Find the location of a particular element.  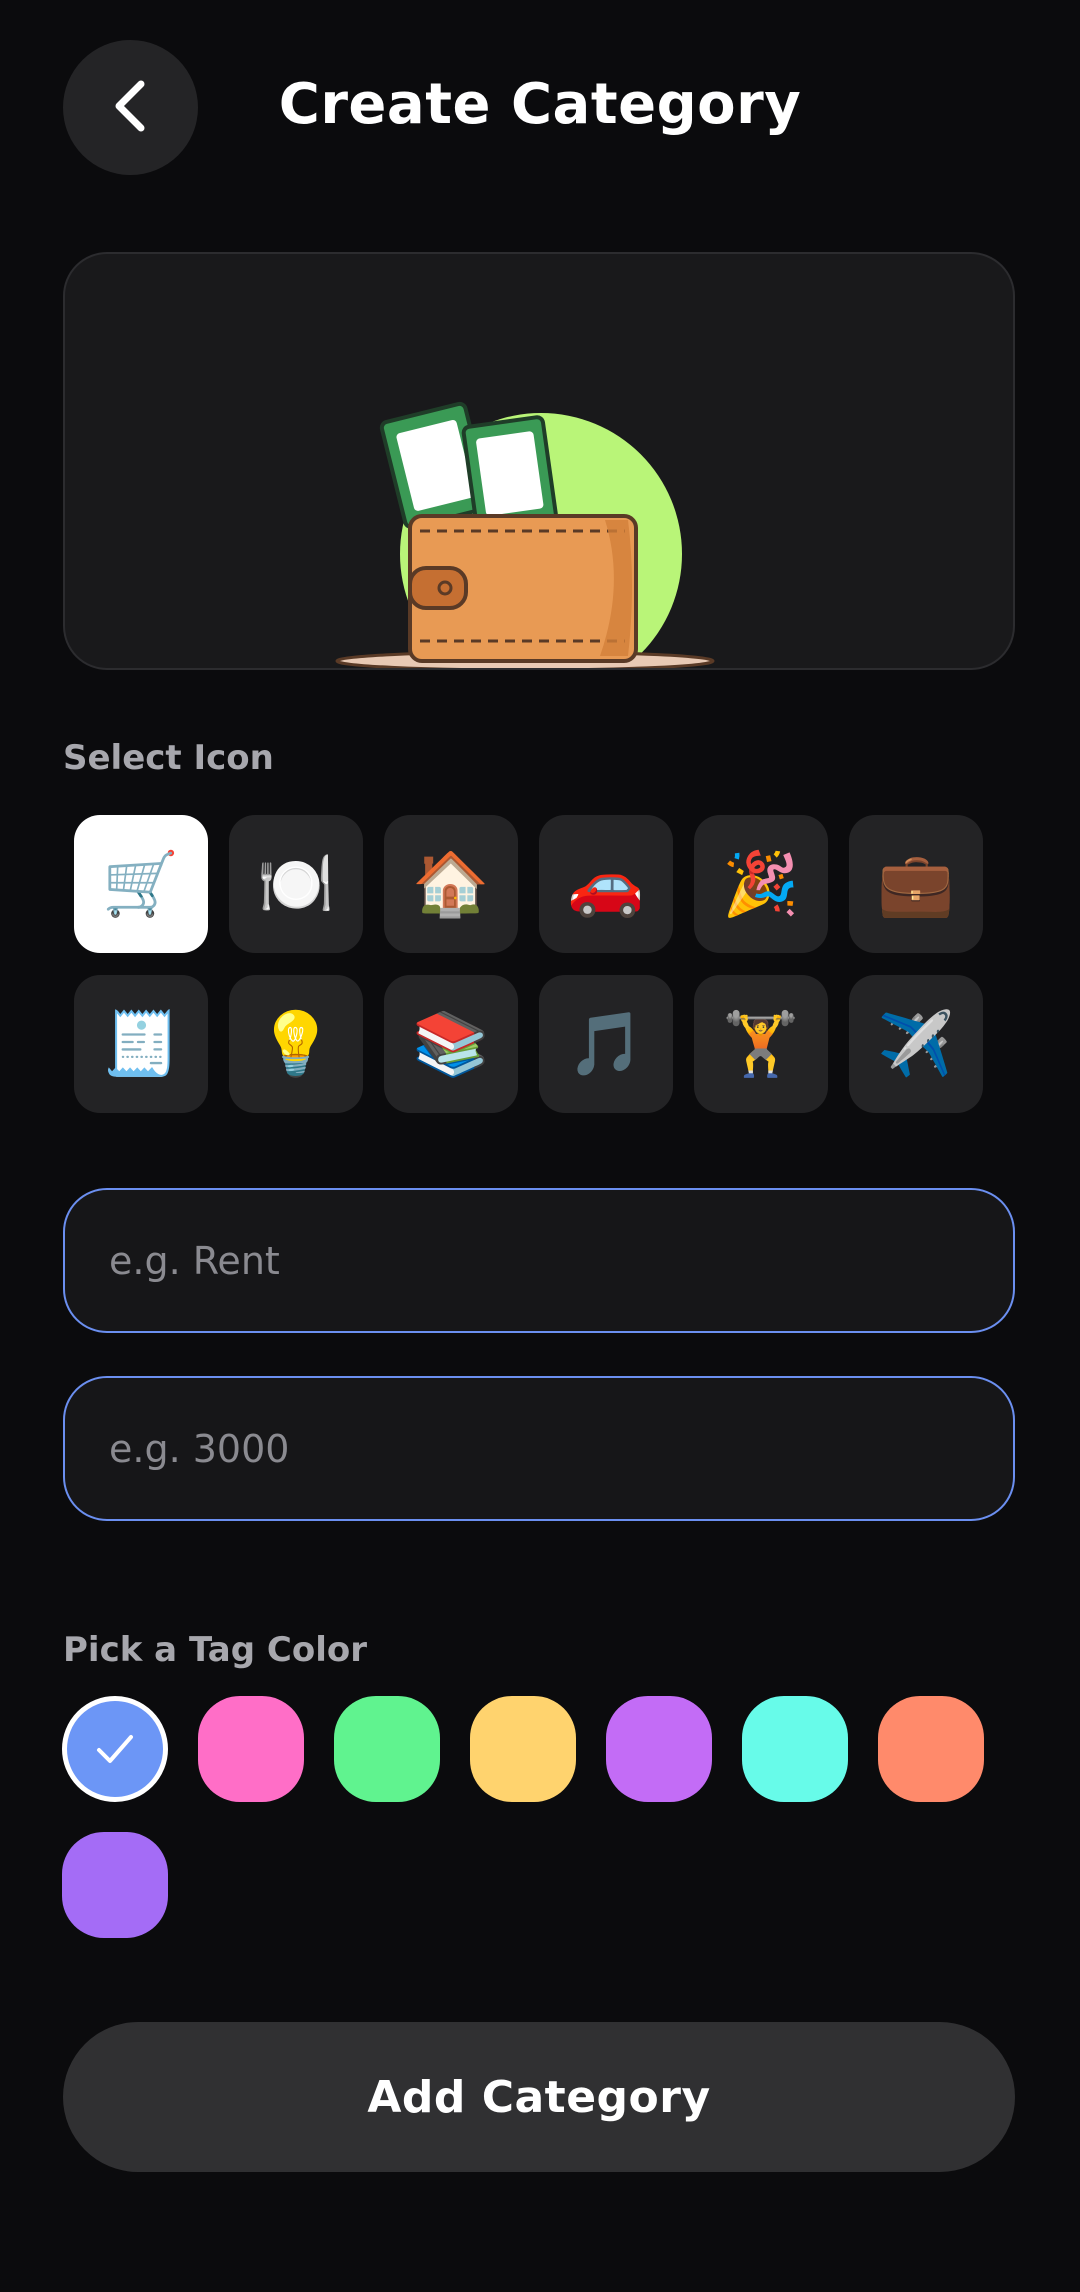

checkmark-icon is located at coordinates (115, 1749).